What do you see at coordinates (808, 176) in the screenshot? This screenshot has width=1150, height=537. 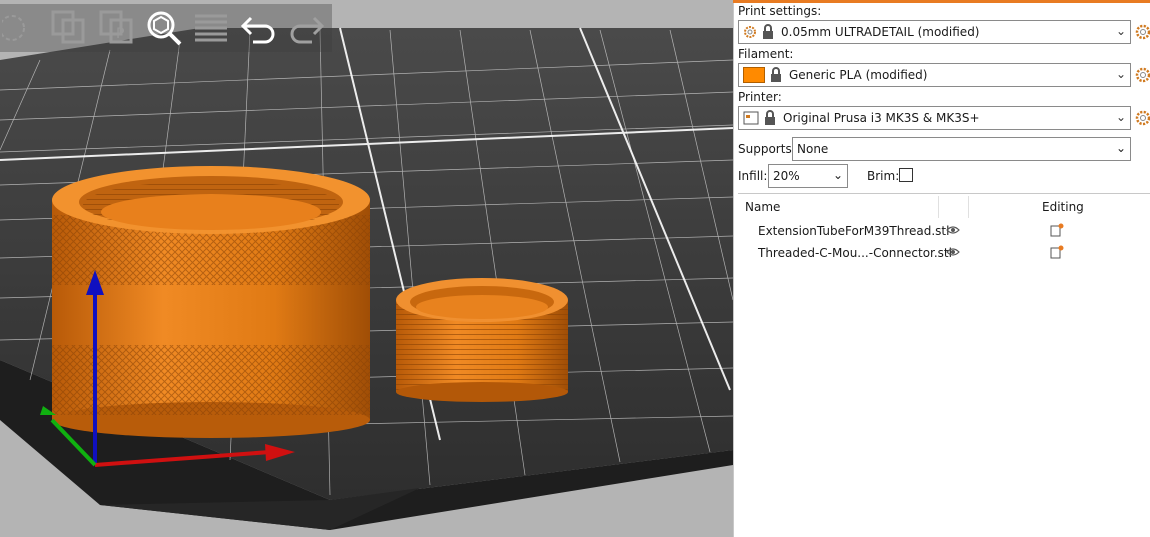 I see `infill-combo: 20% ⌄` at bounding box center [808, 176].